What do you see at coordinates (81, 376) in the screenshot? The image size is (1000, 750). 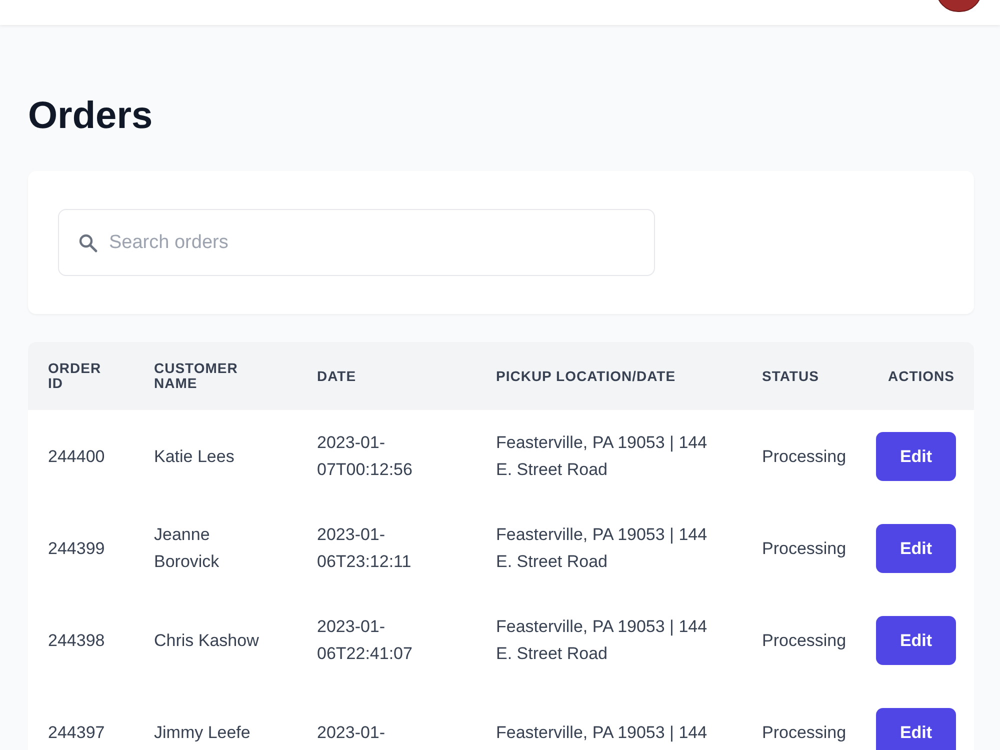 I see `column-header: ORDER ID` at bounding box center [81, 376].